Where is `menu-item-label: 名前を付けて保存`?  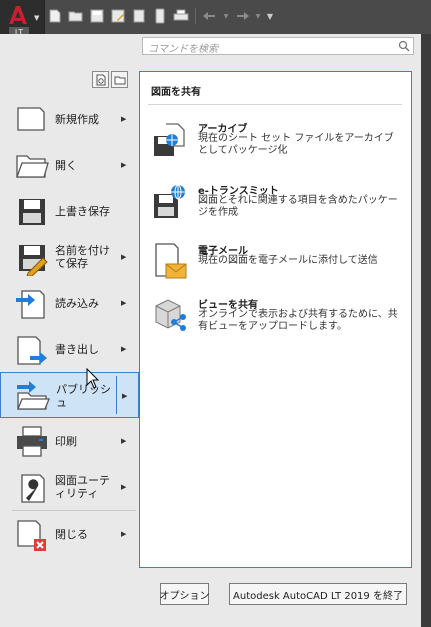 menu-item-label: 名前を付けて保存 is located at coordinates (82, 257).